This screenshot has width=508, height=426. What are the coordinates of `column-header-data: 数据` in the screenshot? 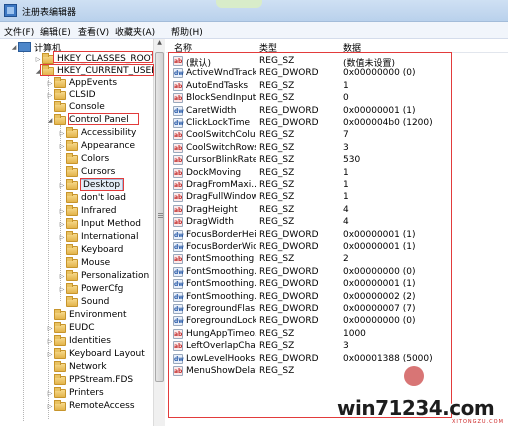 It's located at (352, 47).